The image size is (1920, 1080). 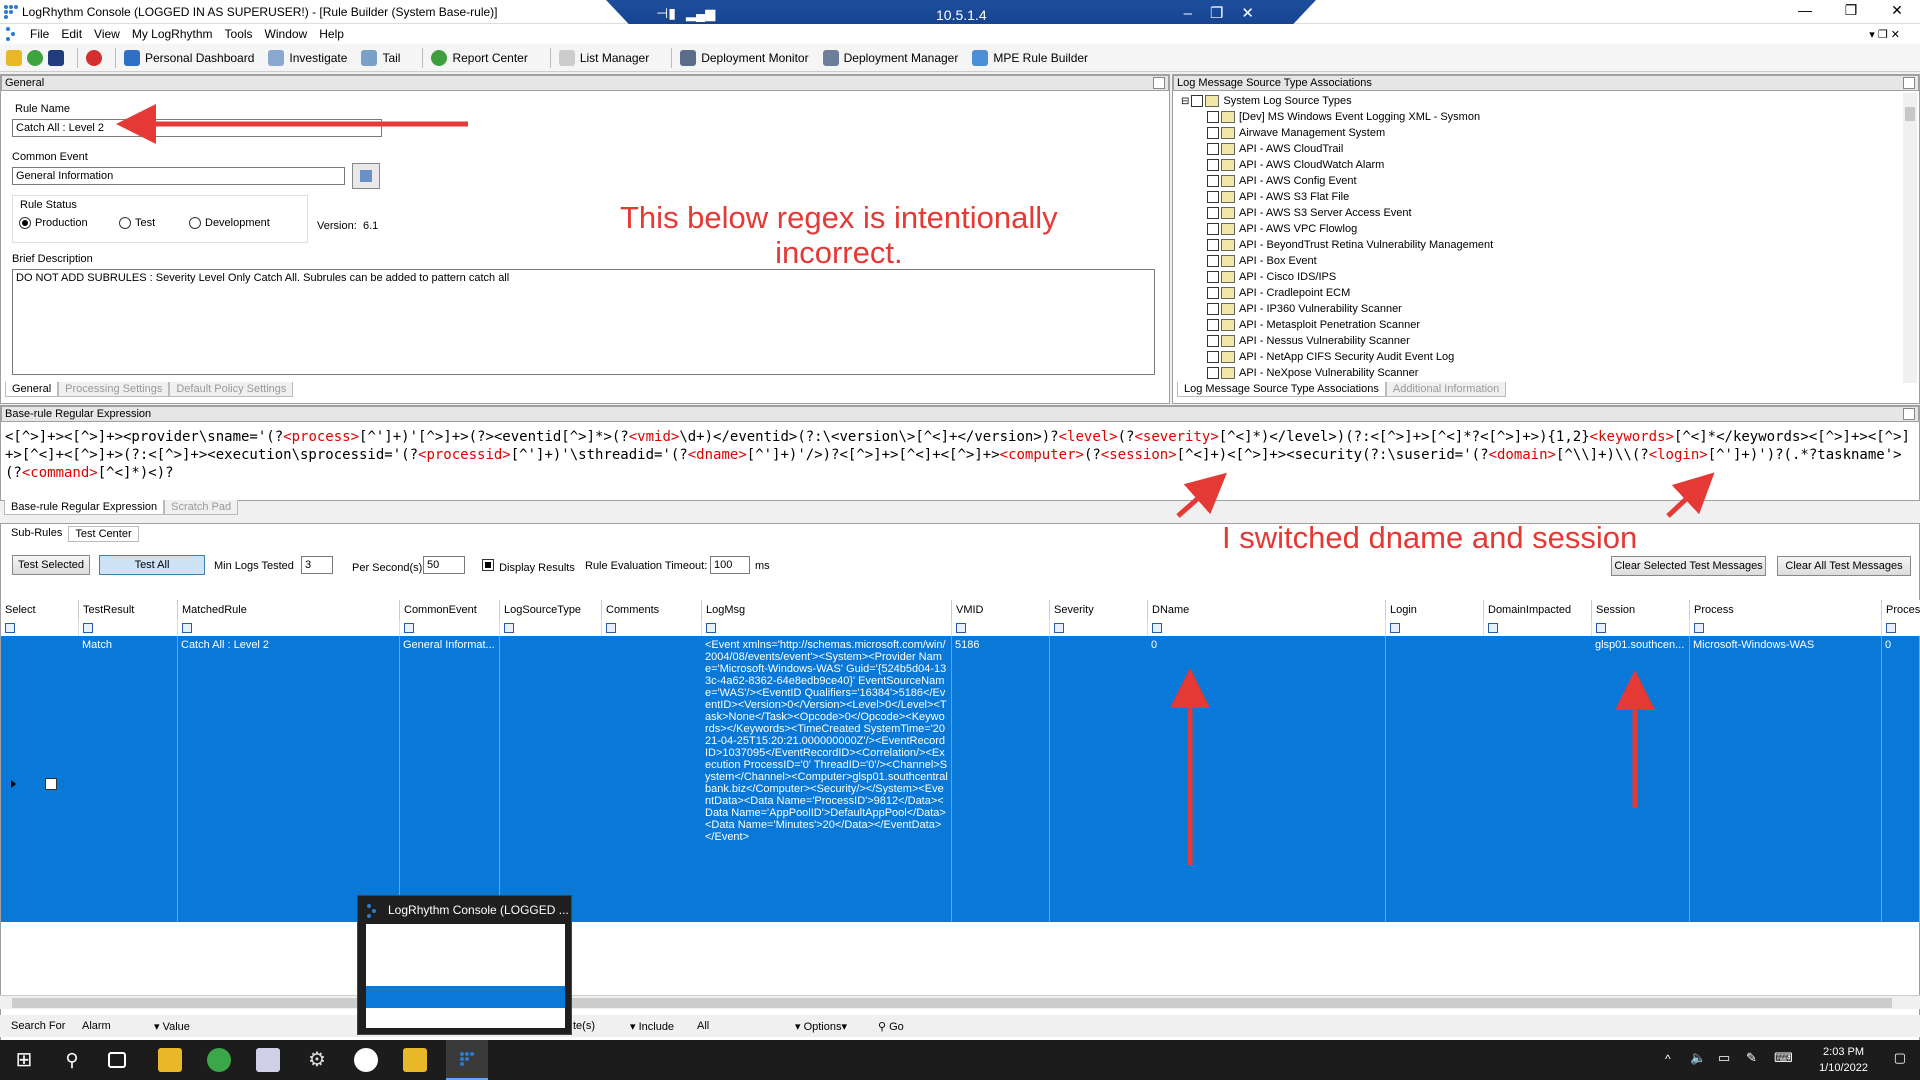 What do you see at coordinates (528, 566) in the screenshot?
I see `display-results-checkbox: Display Results` at bounding box center [528, 566].